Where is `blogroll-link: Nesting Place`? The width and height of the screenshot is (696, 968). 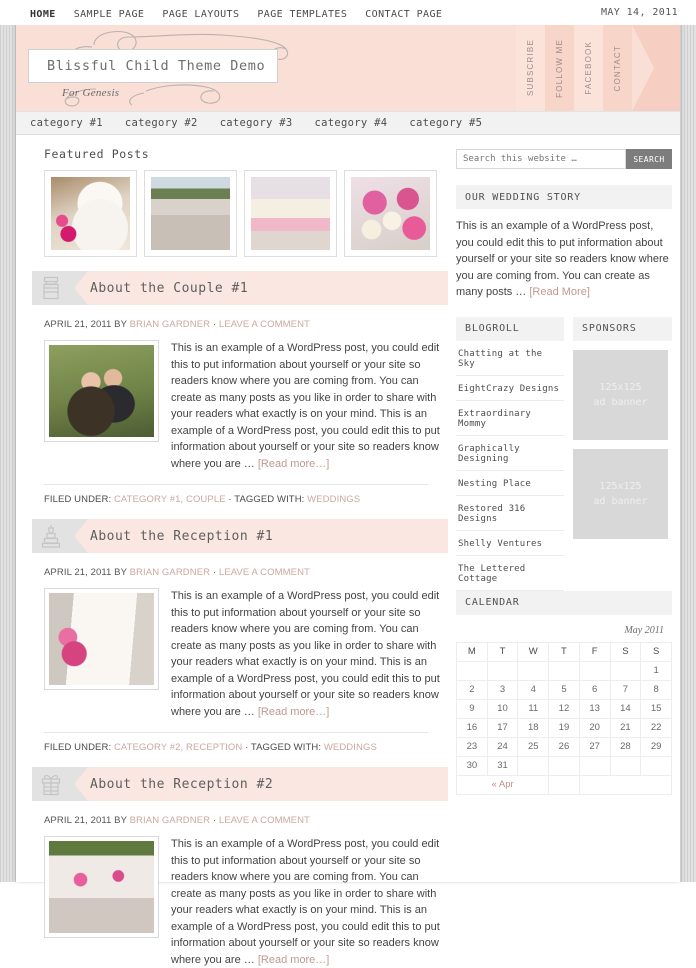
blogroll-link: Nesting Place is located at coordinates (510, 483).